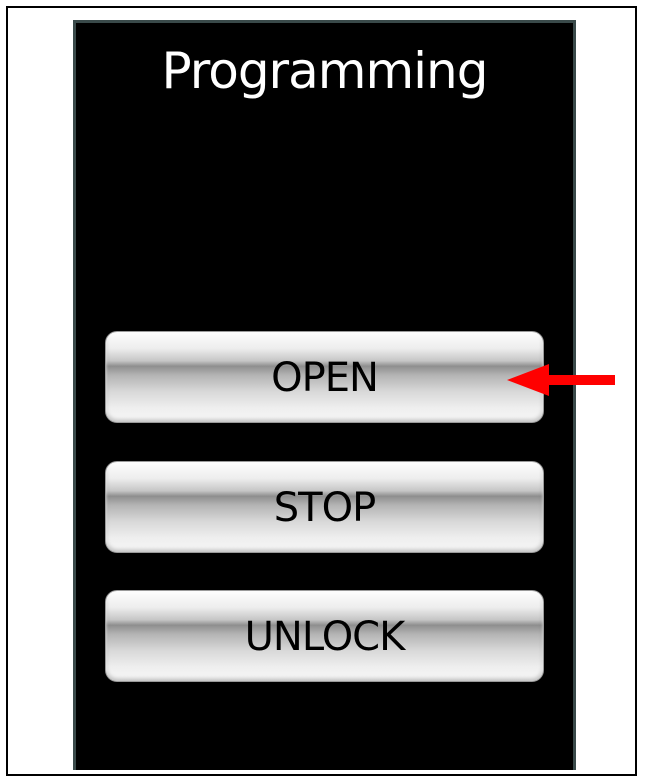 The image size is (645, 781). Describe the element at coordinates (325, 71) in the screenshot. I see `screen-title: Programming` at that location.